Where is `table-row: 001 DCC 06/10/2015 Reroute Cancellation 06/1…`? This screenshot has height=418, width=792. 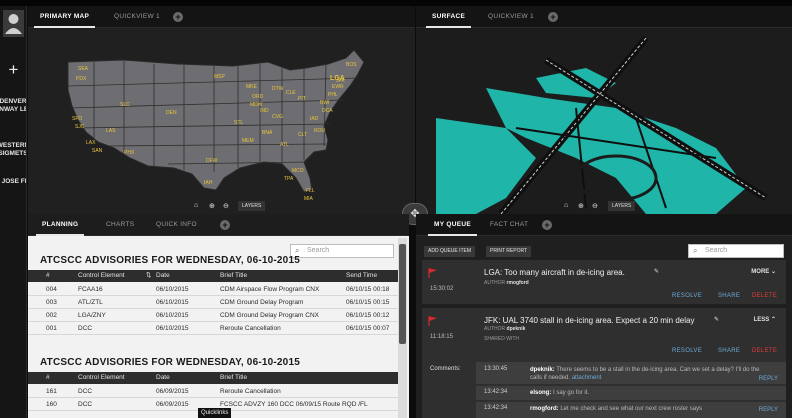
table-row: 001 DCC 06/10/2015 Reroute Cancellation 06/1… is located at coordinates (213, 329).